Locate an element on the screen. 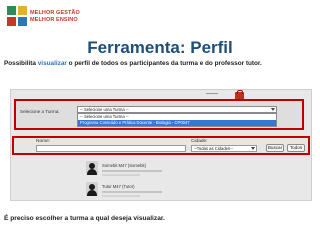 Image resolution: width=320 pixels, height=240 pixels. search-button: Buscar is located at coordinates (275, 148).